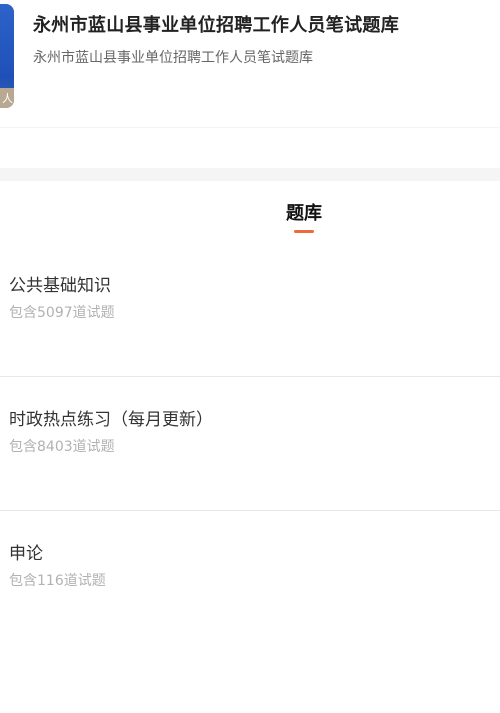  I want to click on cover-band: 人, so click(7, 98).